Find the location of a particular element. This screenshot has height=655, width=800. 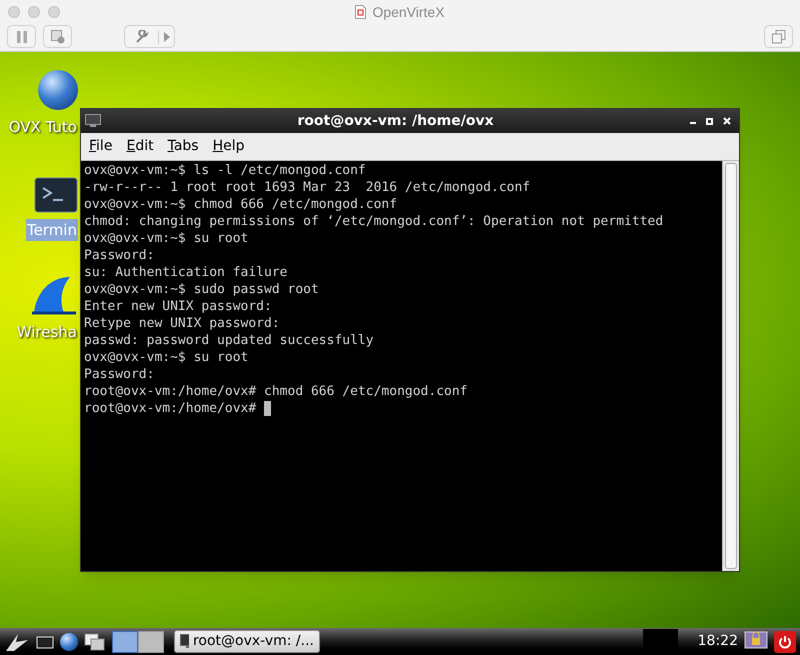

window-mode-button is located at coordinates (778, 36).